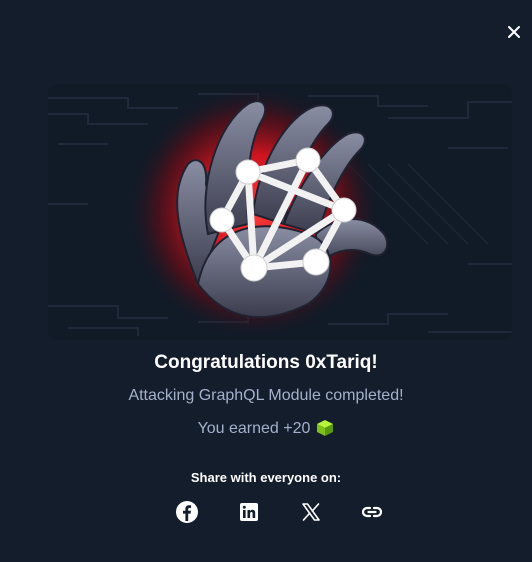  I want to click on x-share-button, so click(311, 512).